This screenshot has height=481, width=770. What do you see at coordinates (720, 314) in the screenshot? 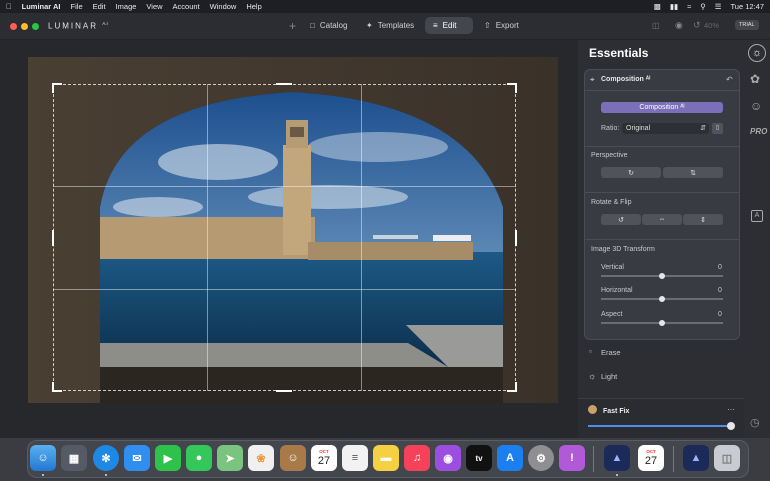
I see `aspect-value: 0` at bounding box center [720, 314].